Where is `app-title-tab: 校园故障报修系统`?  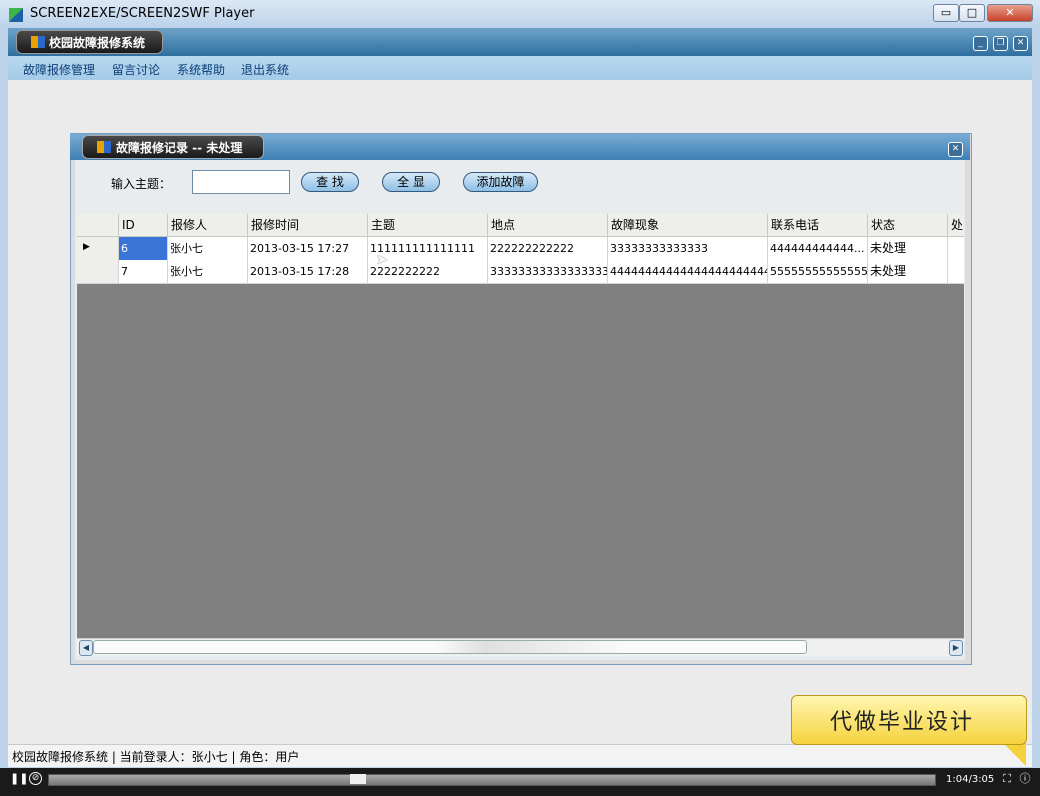
app-title-tab: 校园故障报修系统 is located at coordinates (89, 42).